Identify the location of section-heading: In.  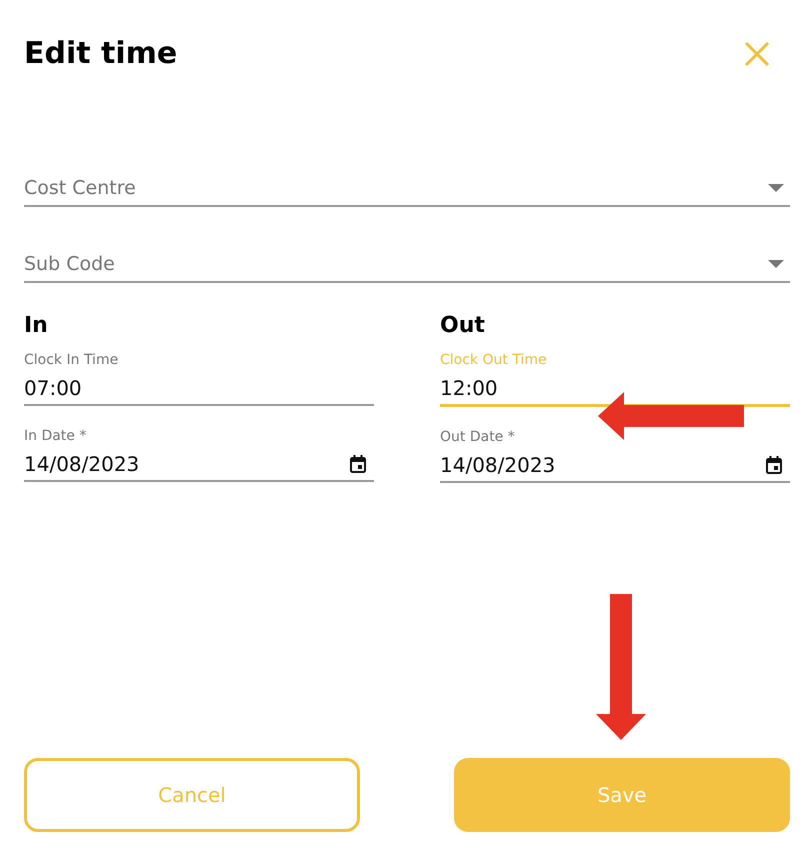
(36, 325).